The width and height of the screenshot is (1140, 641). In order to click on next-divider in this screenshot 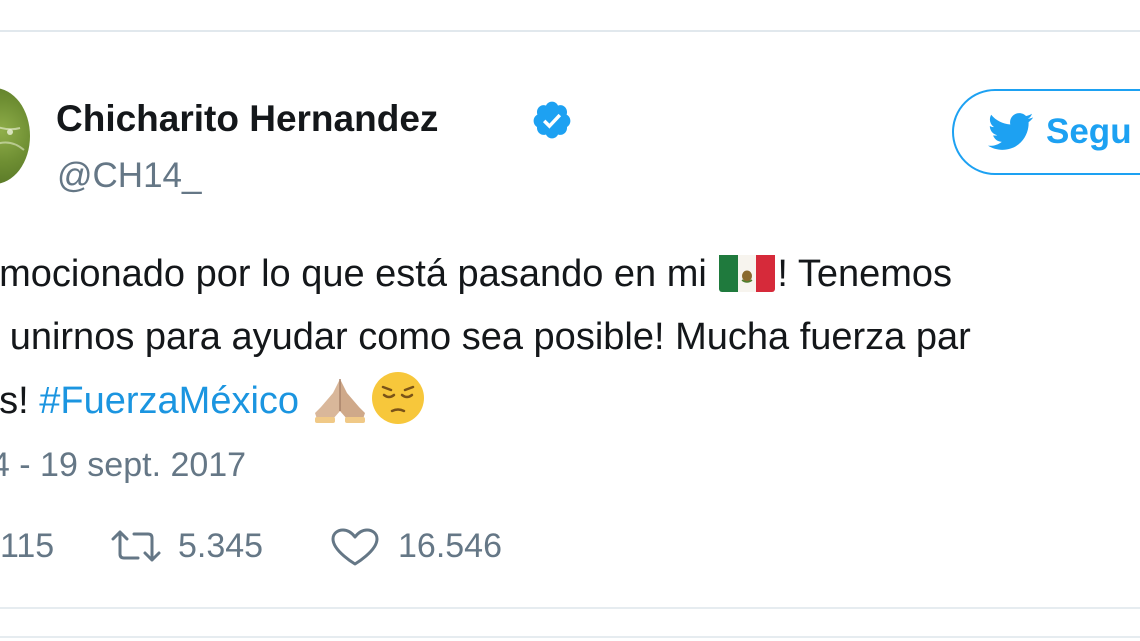, I will do `click(570, 637)`.